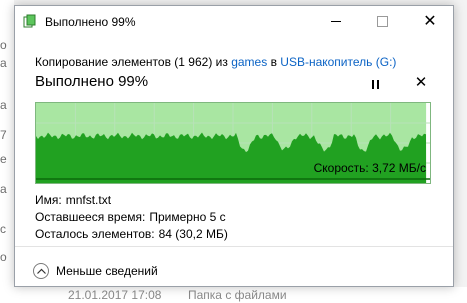 The height and width of the screenshot is (303, 467). I want to click on bg-fragment: 7, so click(3, 135).